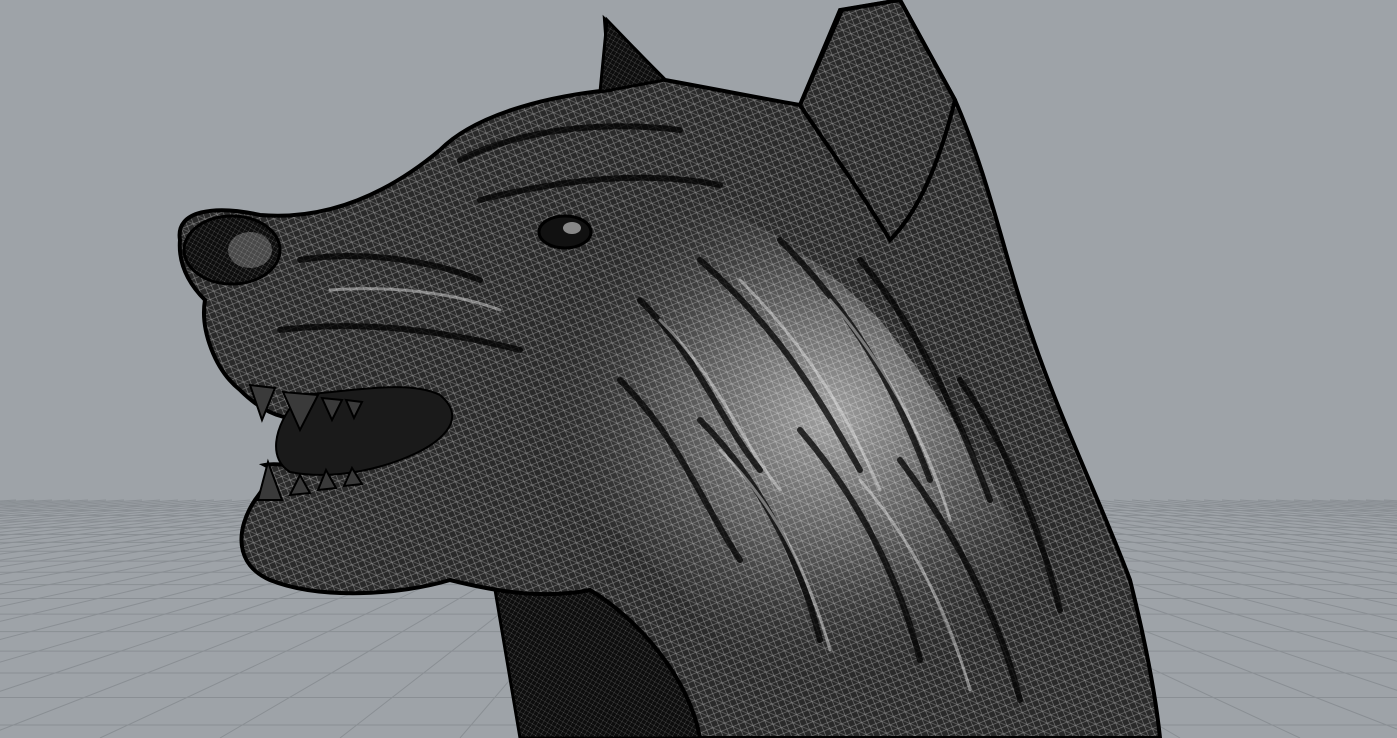 Image resolution: width=1397 pixels, height=738 pixels. What do you see at coordinates (633, 55) in the screenshot?
I see `left-ear` at bounding box center [633, 55].